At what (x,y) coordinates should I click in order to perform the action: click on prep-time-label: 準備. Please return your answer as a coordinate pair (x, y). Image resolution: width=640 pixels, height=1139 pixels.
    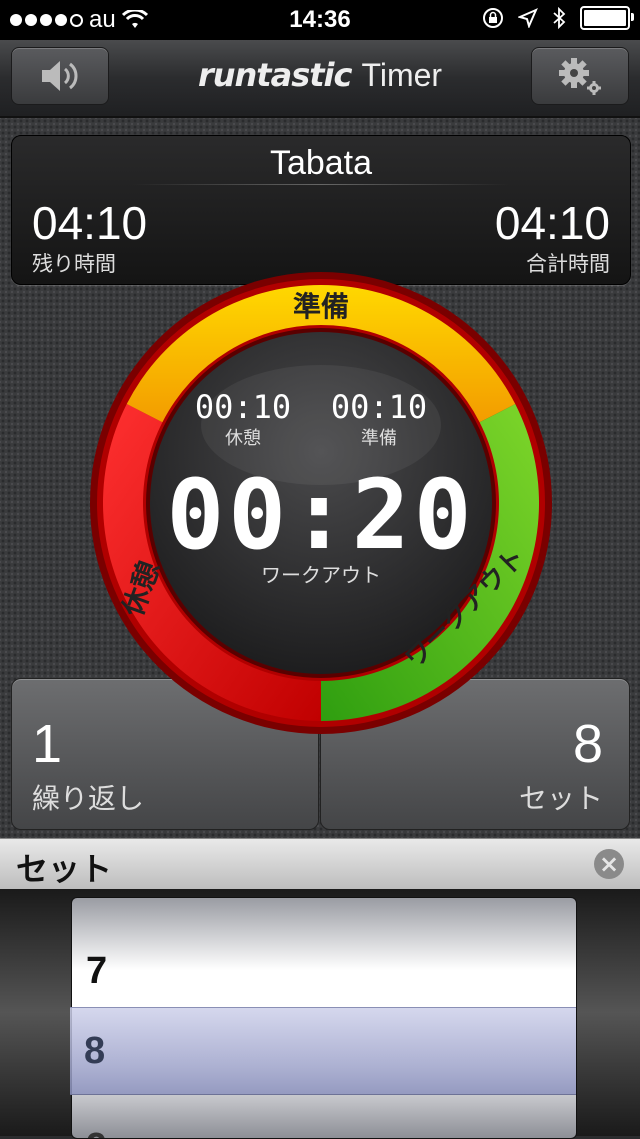
    Looking at the image, I should click on (379, 438).